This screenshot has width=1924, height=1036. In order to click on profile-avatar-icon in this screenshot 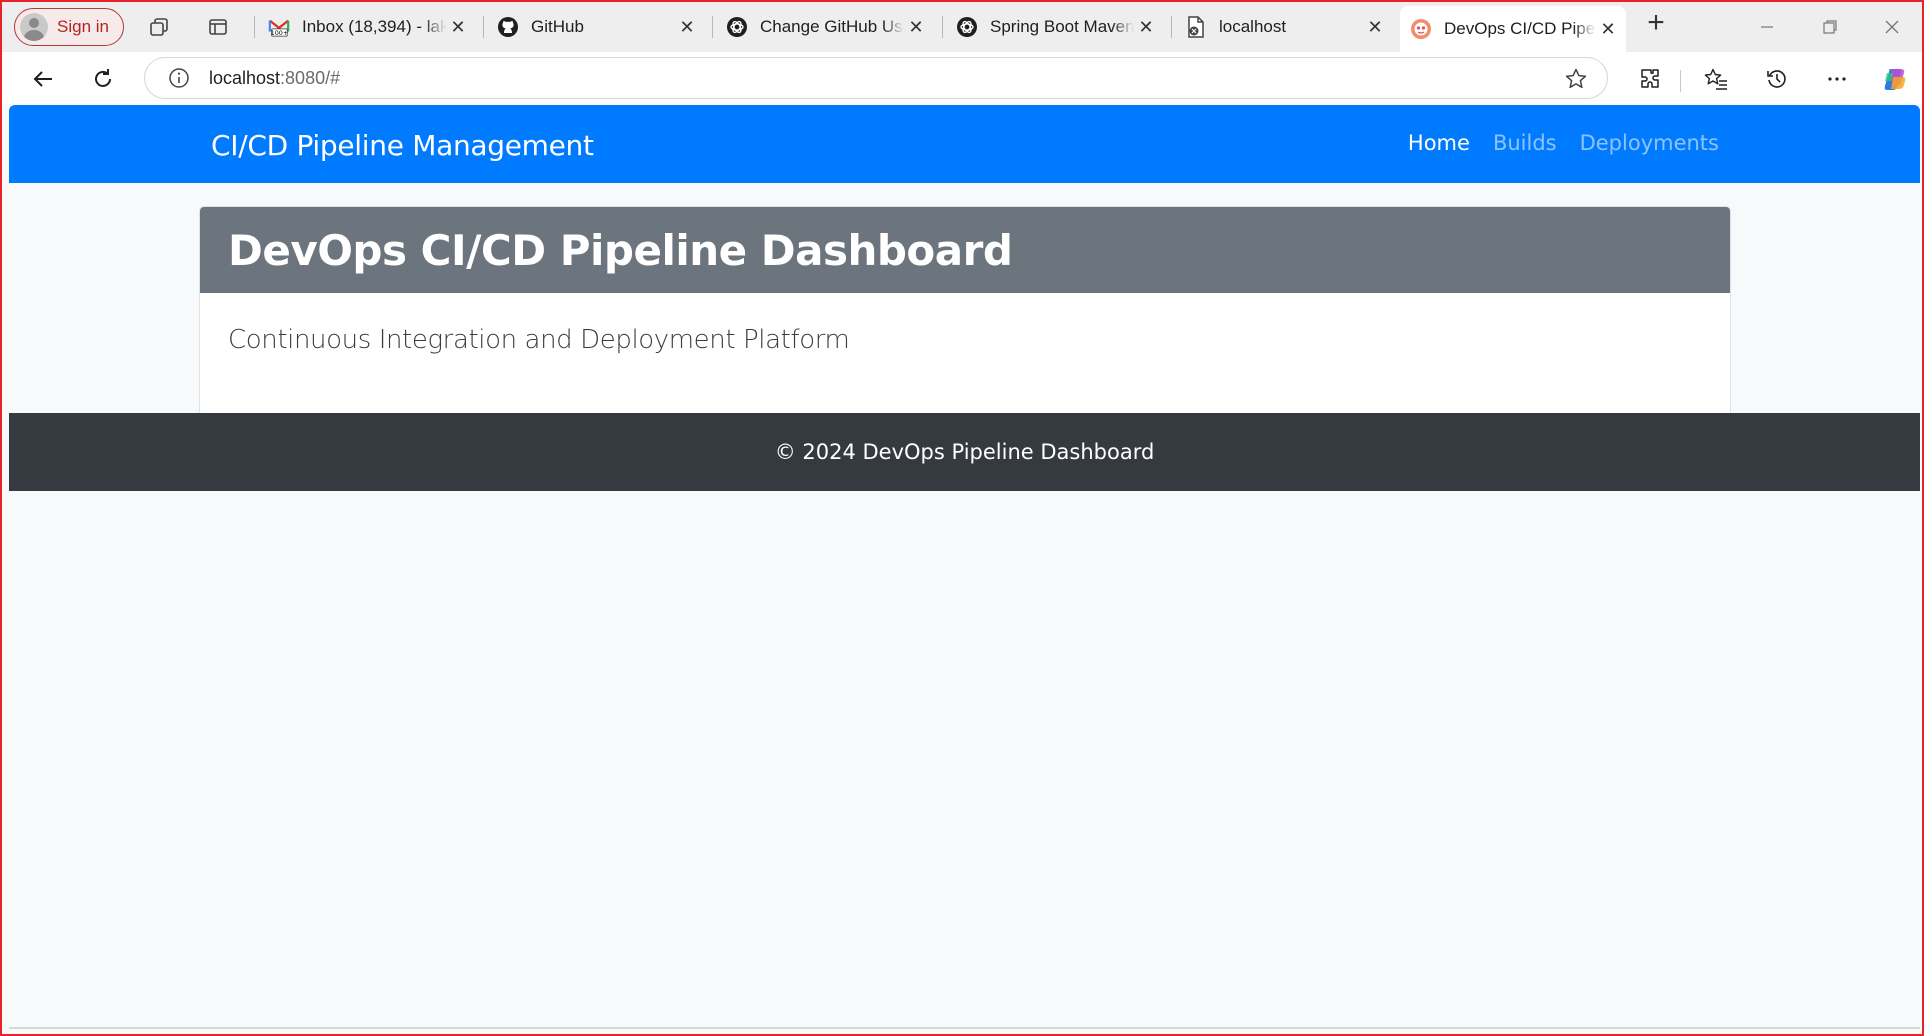, I will do `click(34, 27)`.